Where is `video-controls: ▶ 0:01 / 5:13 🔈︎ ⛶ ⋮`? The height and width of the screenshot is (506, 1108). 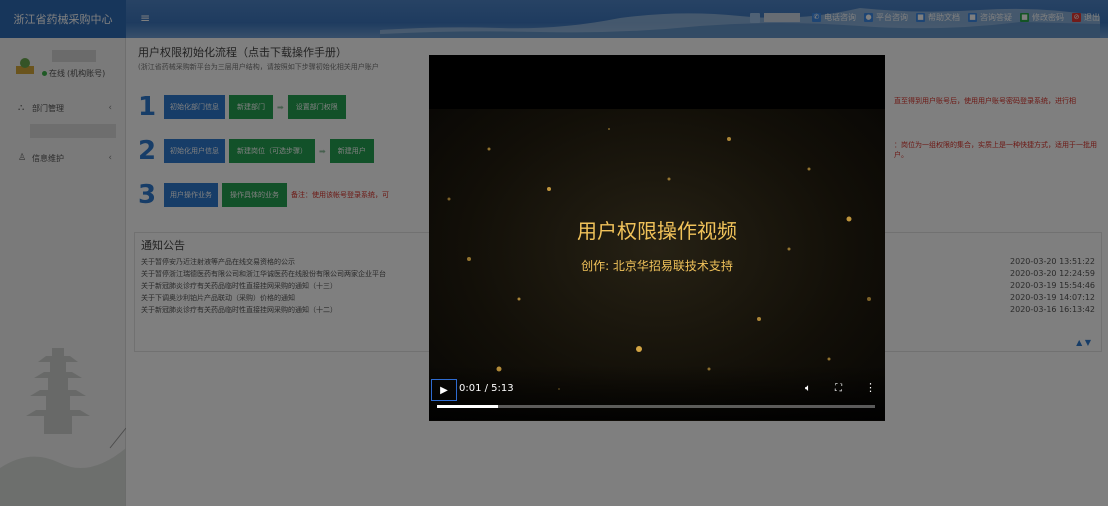
video-controls: ▶ 0:01 / 5:13 🔈︎ ⛶ ⋮ is located at coordinates (657, 392).